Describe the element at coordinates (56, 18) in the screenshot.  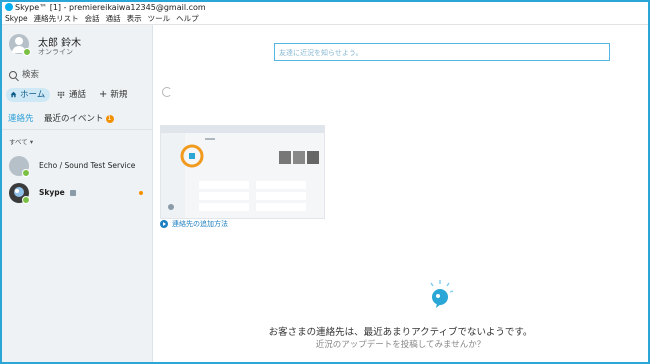
I see `menu-item-contacts: 連絡先リスト` at that location.